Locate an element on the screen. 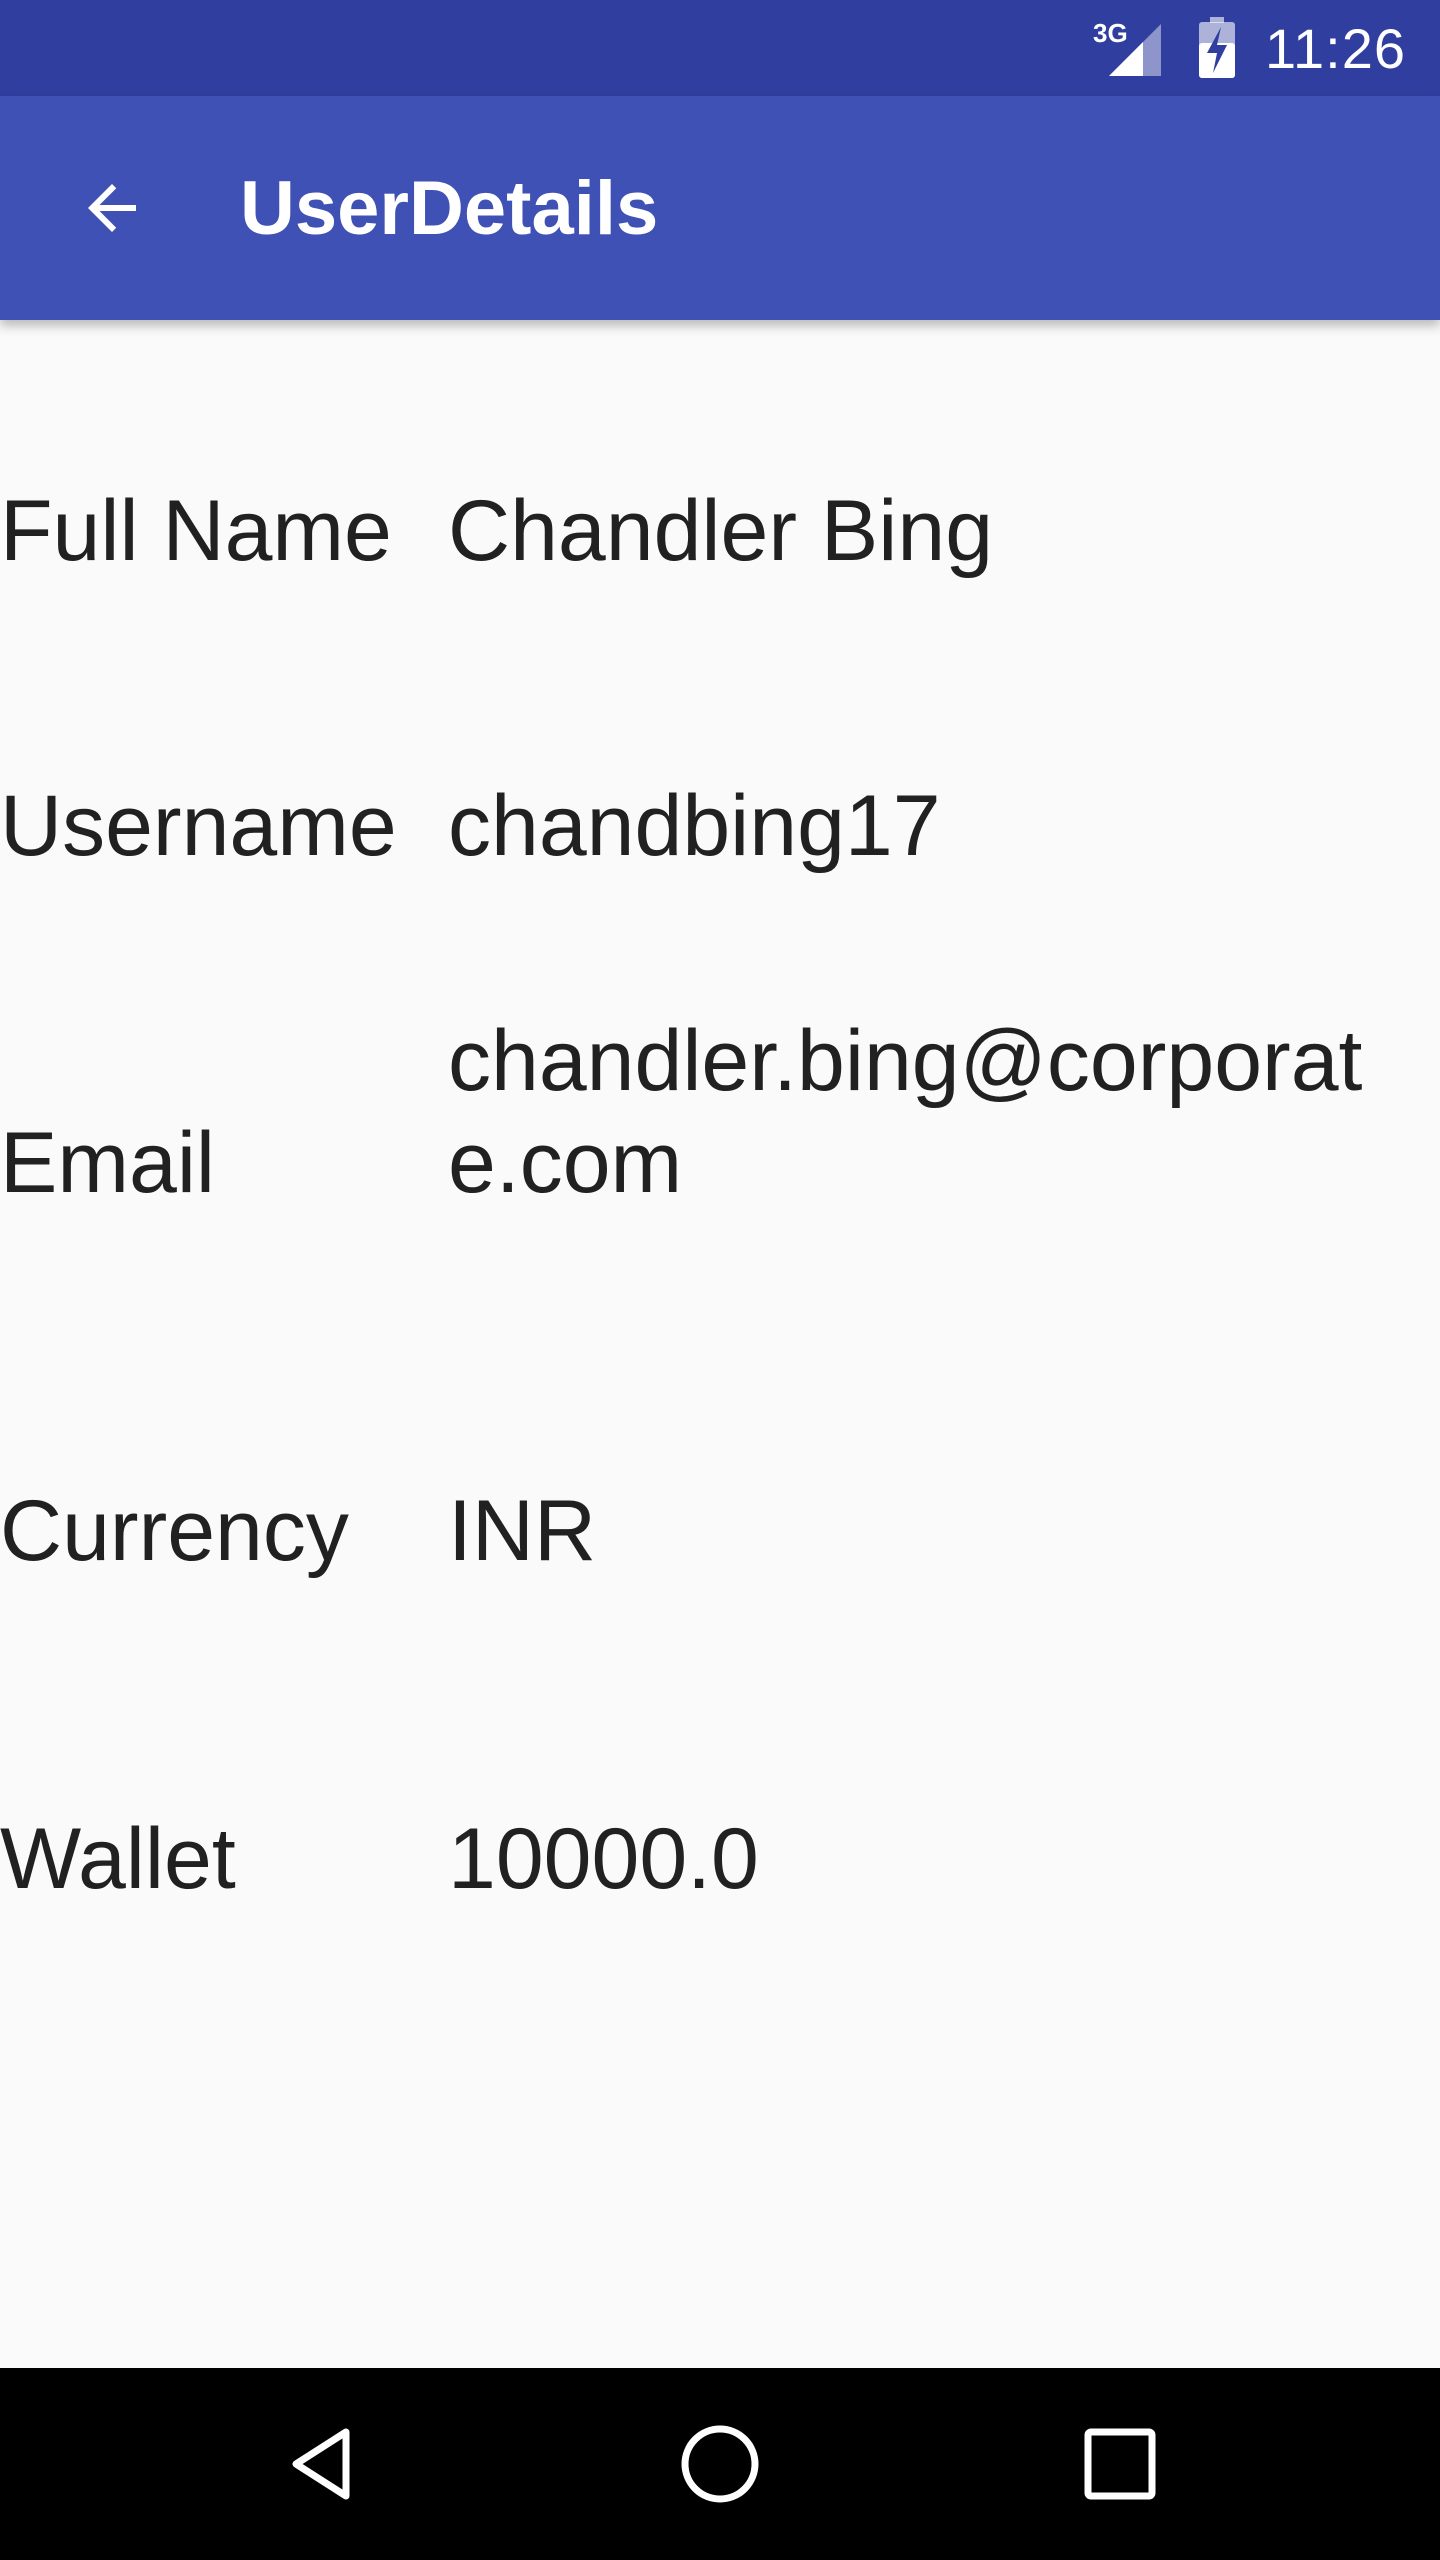  status-bar: 3G 11:26 is located at coordinates (720, 48).